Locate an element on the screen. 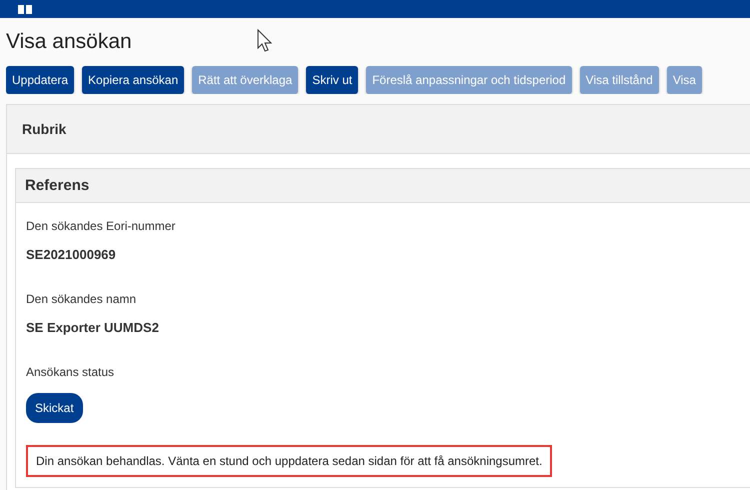  status-badge: Skickat is located at coordinates (54, 408).